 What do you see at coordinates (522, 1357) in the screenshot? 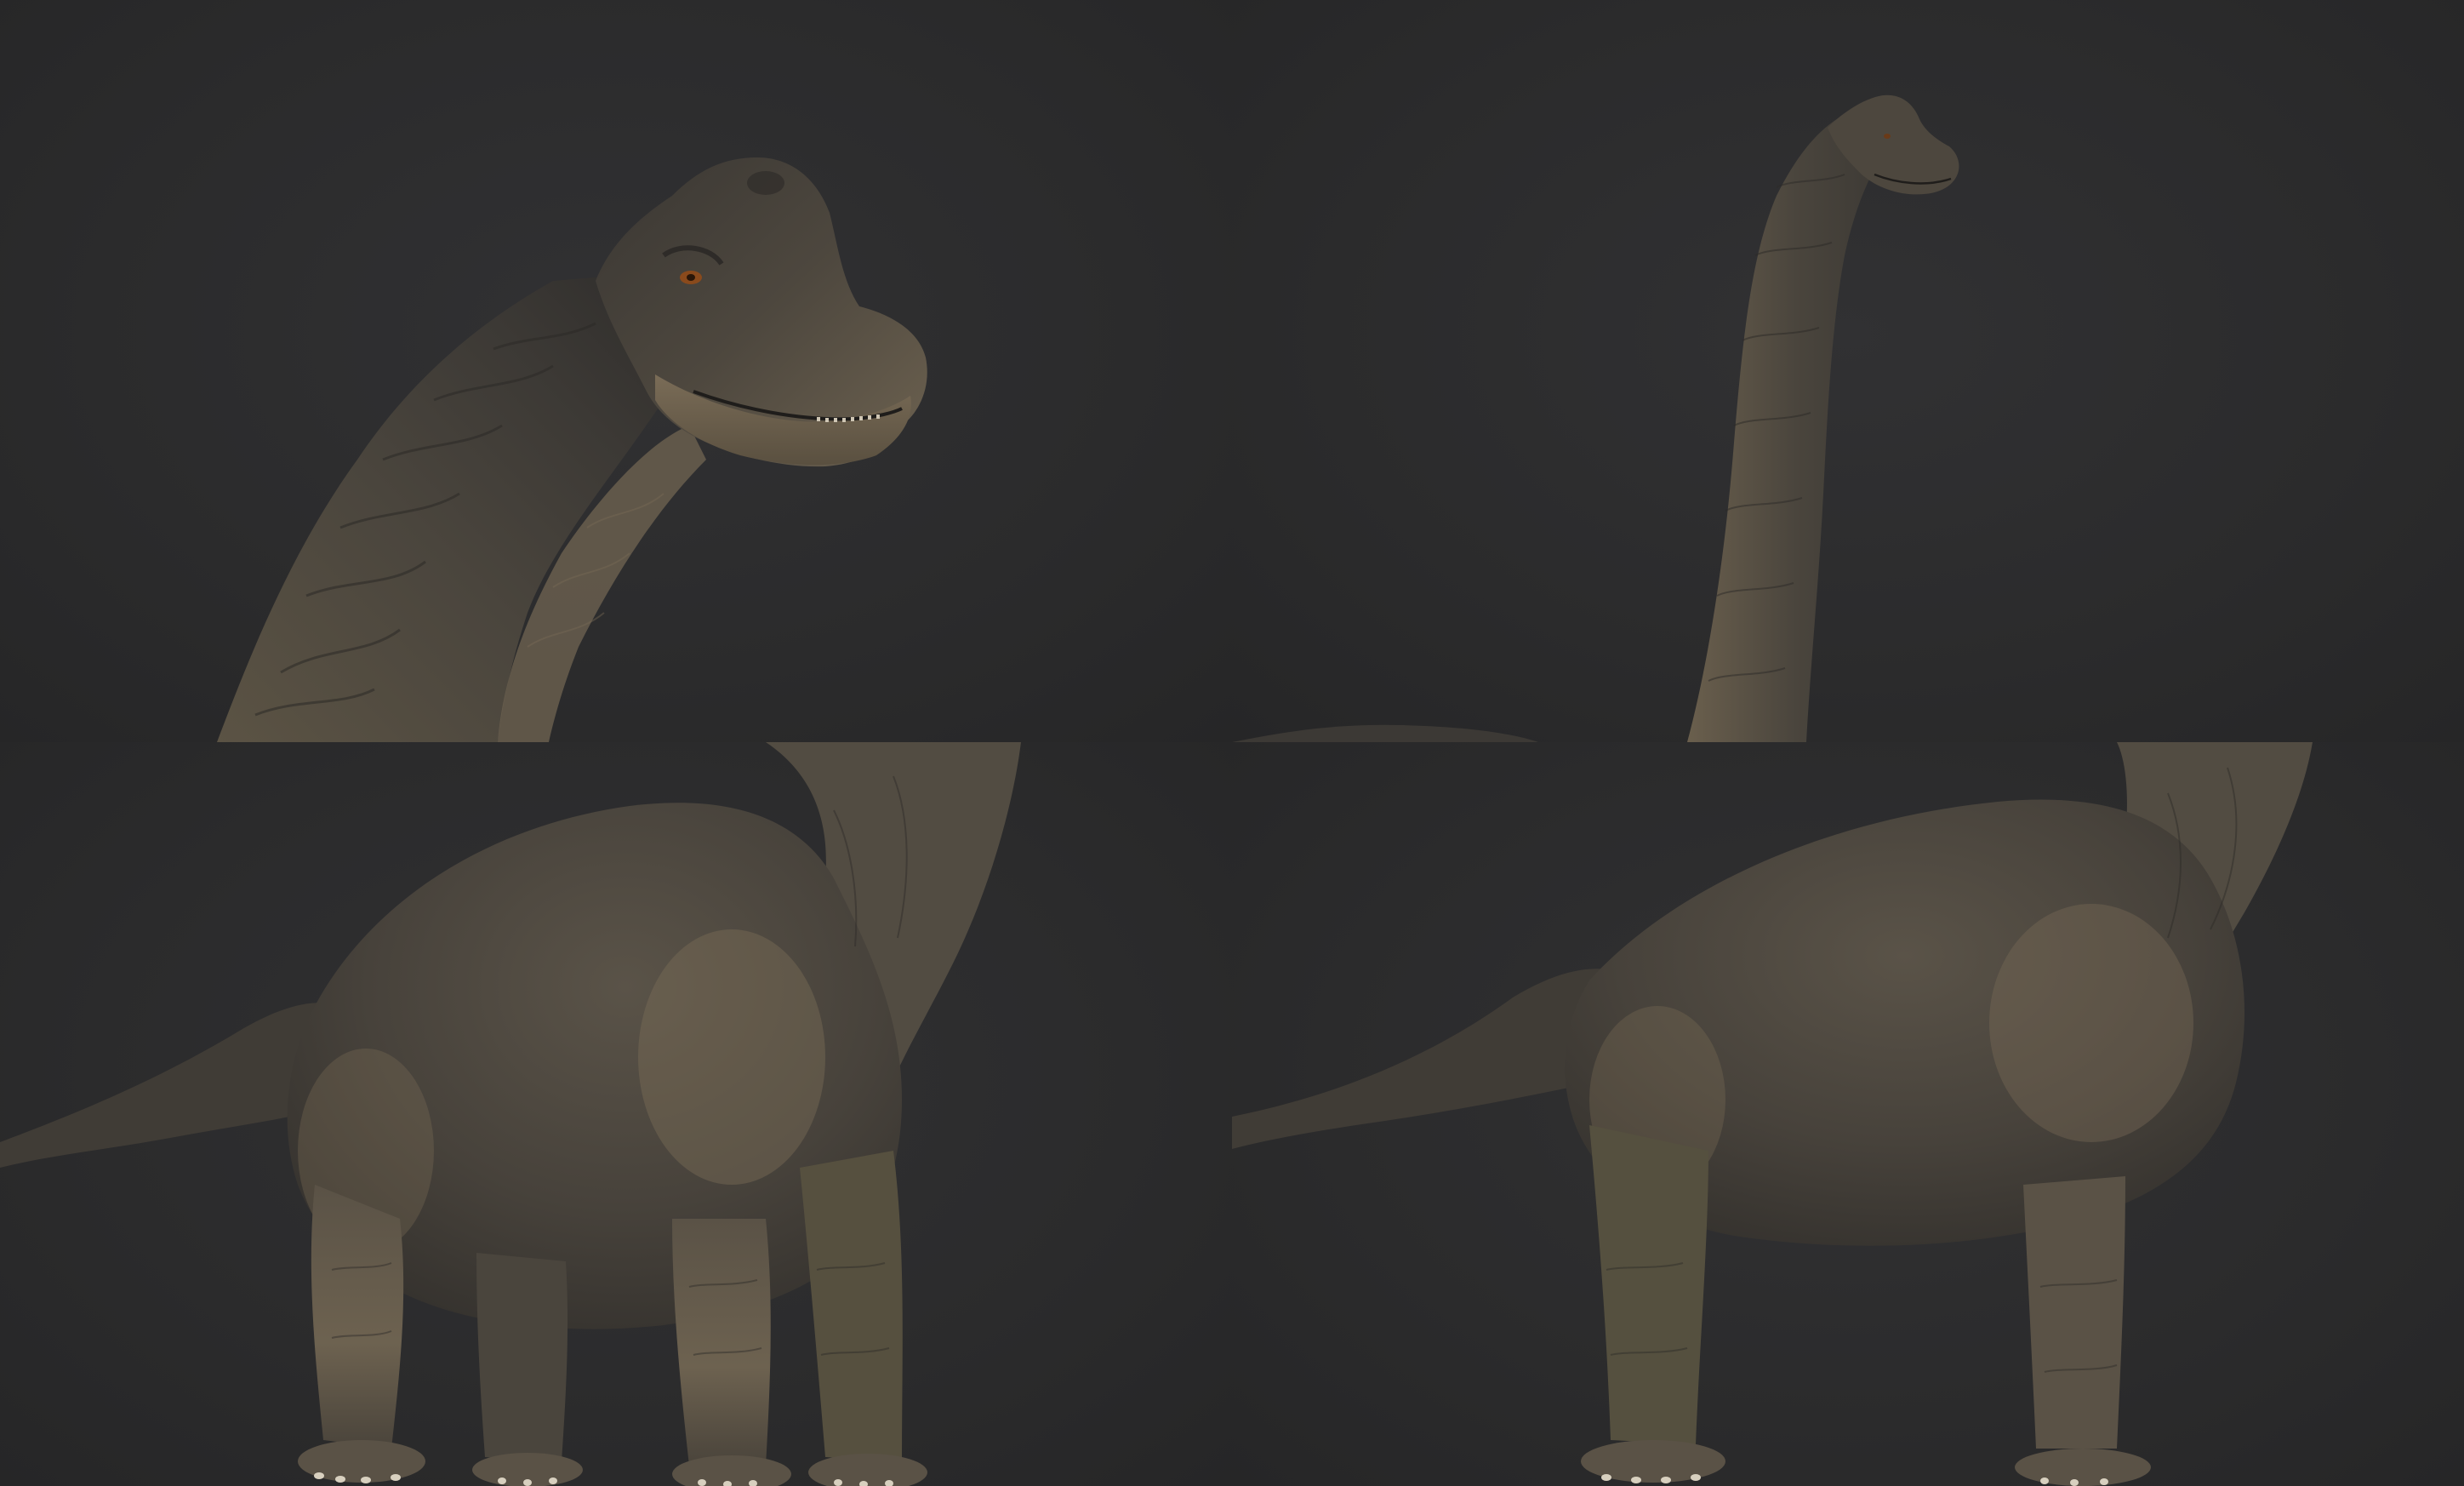
I see `dino-leg-back-right` at bounding box center [522, 1357].